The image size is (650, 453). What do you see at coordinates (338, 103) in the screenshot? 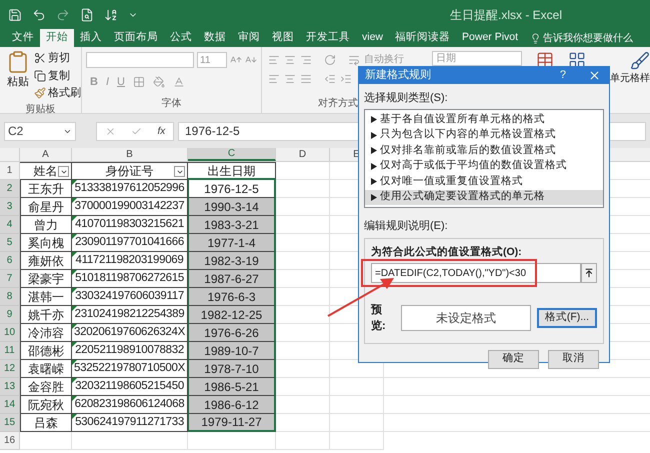
I see `group-label: 对齐方式` at bounding box center [338, 103].